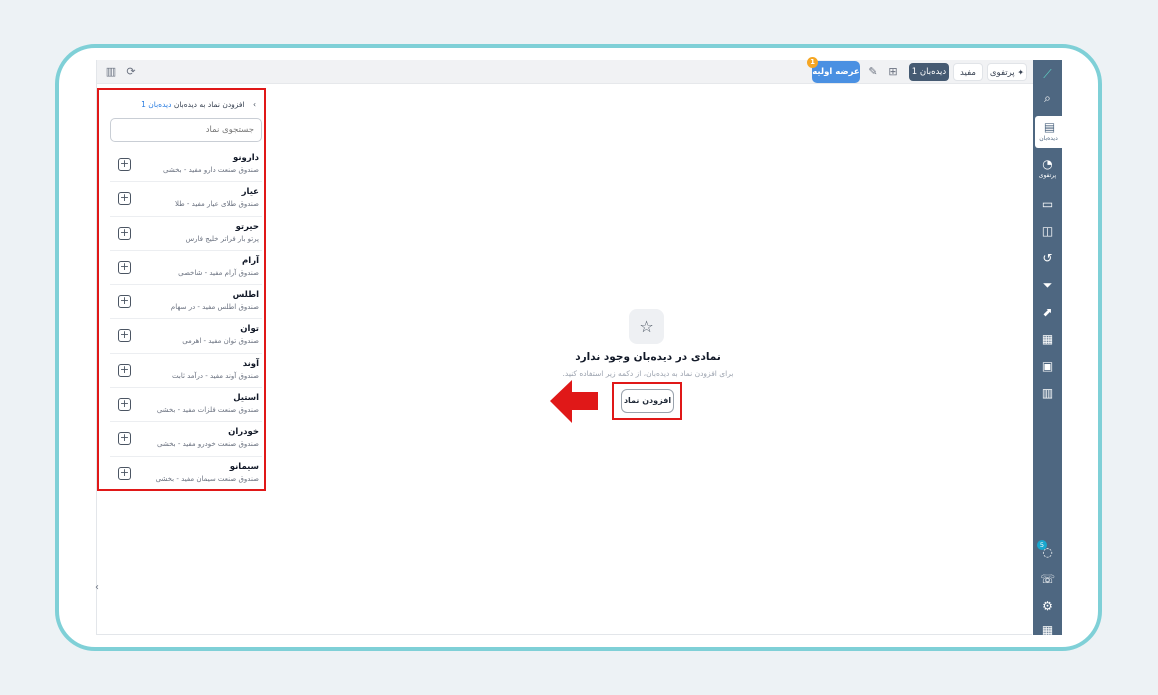 This screenshot has height=695, width=1158. I want to click on filter-icon: ⏷, so click(1047, 285).